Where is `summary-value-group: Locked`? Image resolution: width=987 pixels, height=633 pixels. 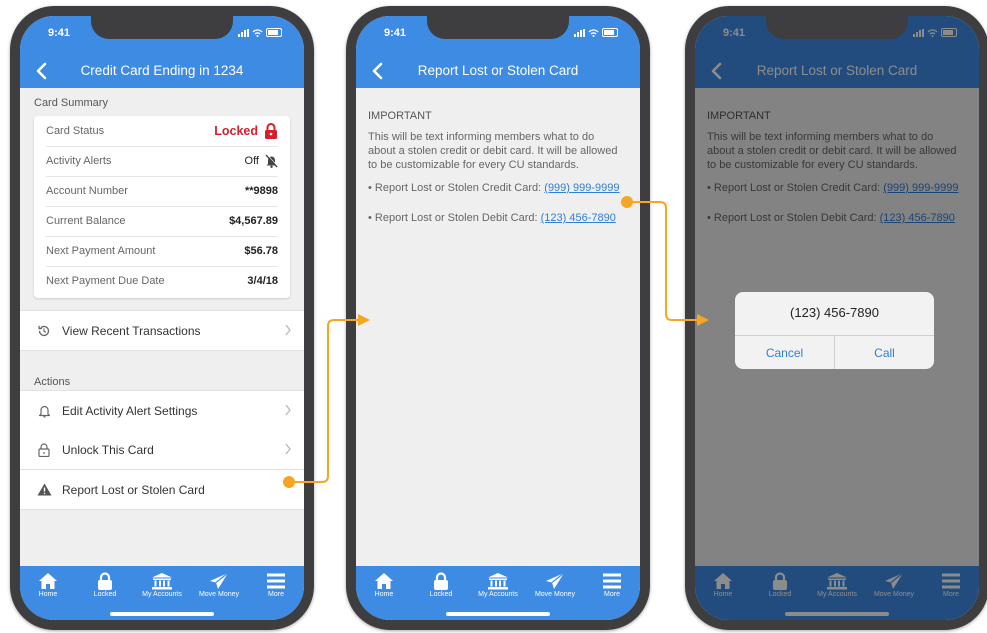 summary-value-group: Locked is located at coordinates (246, 131).